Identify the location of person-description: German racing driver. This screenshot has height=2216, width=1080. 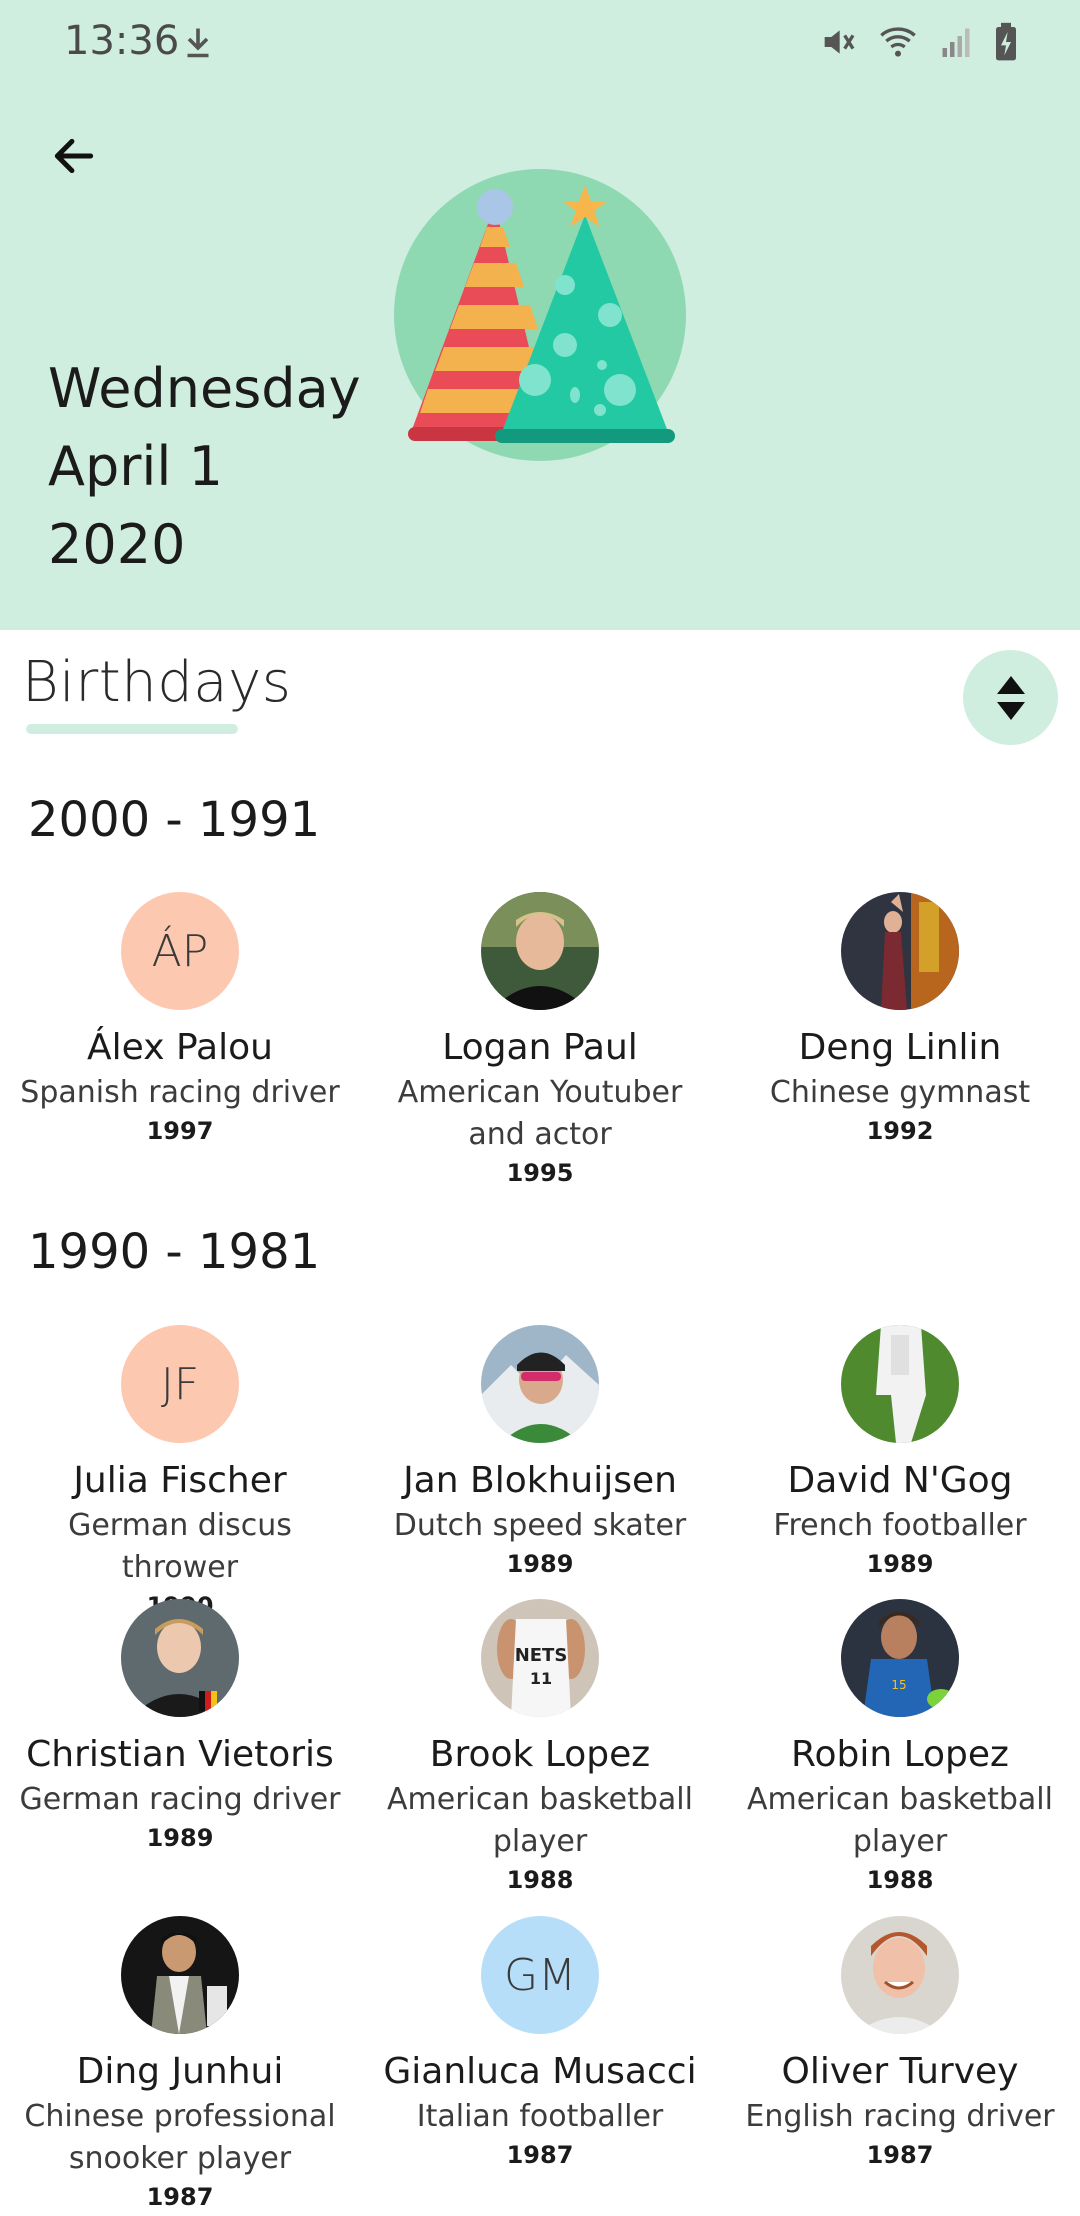
(180, 1799).